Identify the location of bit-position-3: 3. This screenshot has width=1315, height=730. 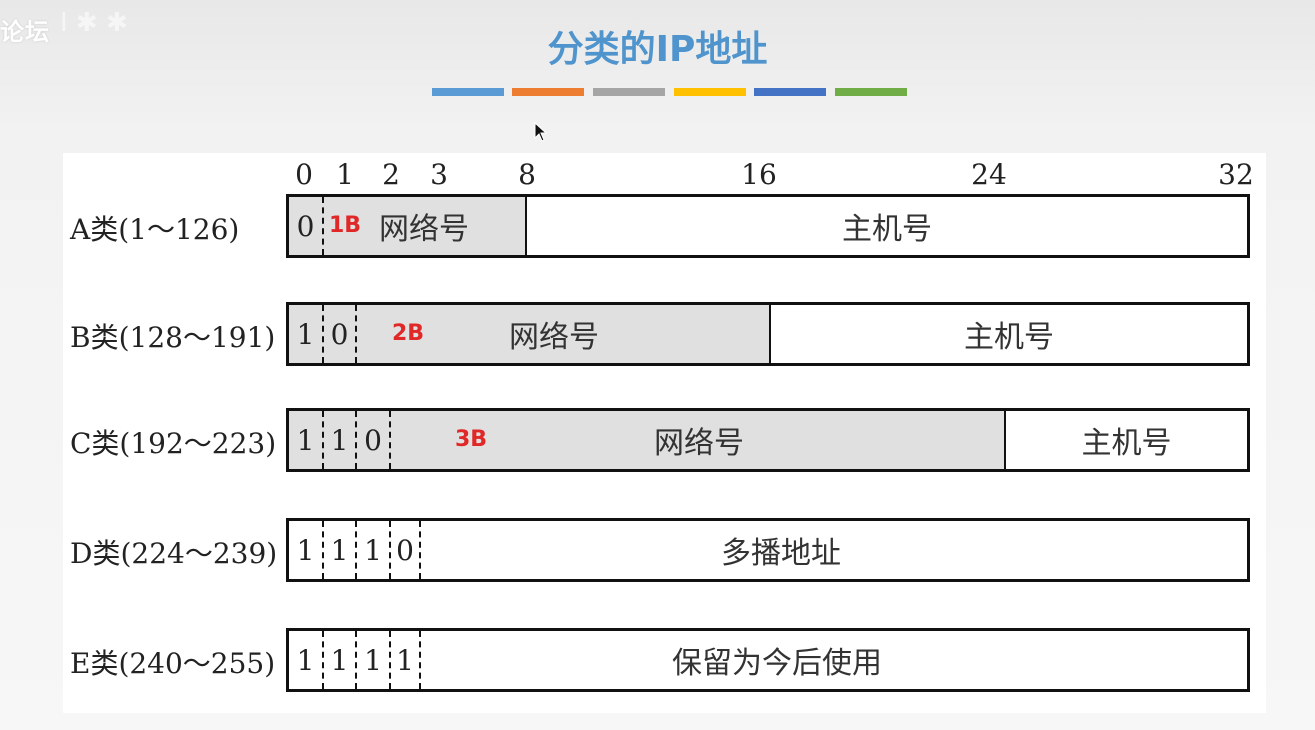
(439, 174).